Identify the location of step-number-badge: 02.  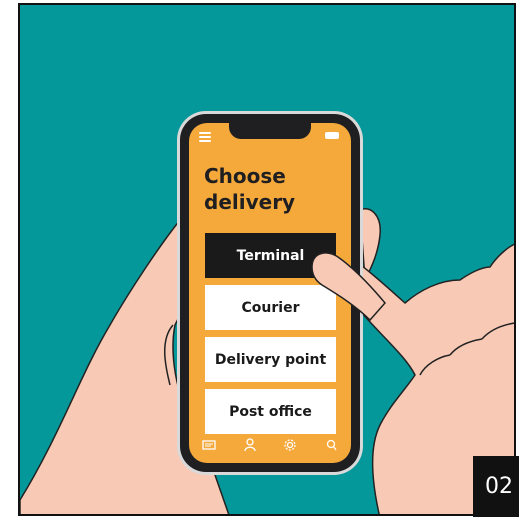
(496, 486).